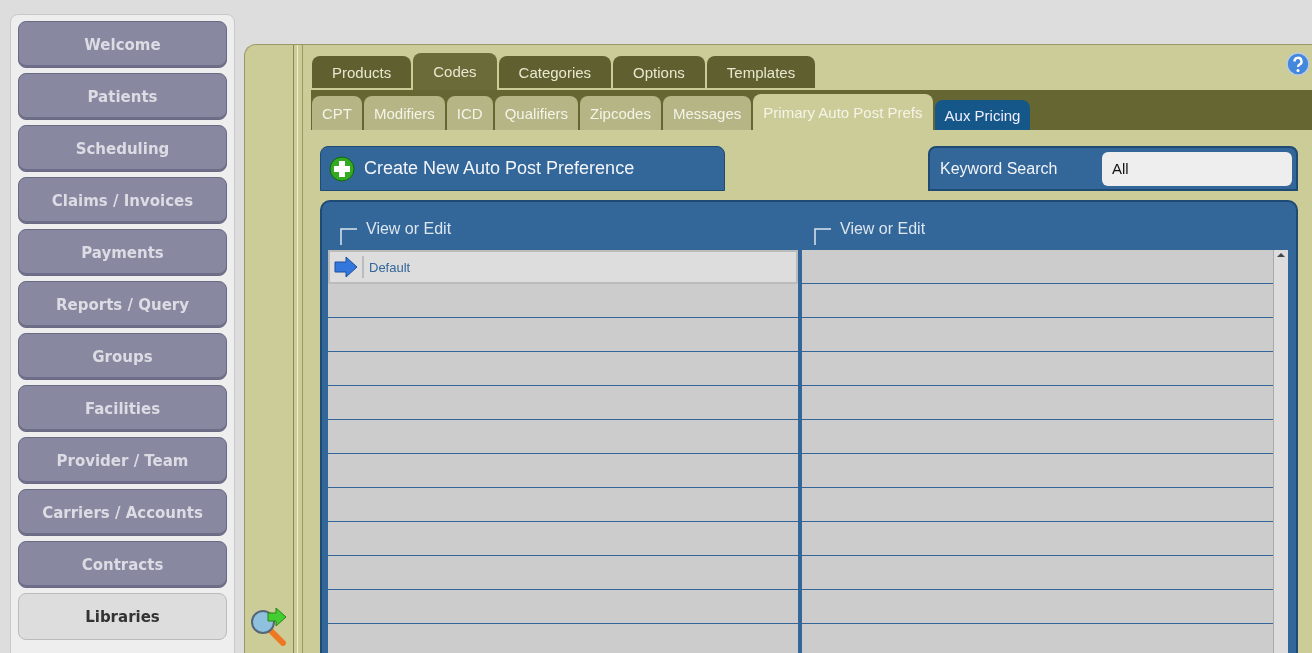 This screenshot has height=653, width=1312. Describe the element at coordinates (563, 267) in the screenshot. I see `table-row: Default` at that location.